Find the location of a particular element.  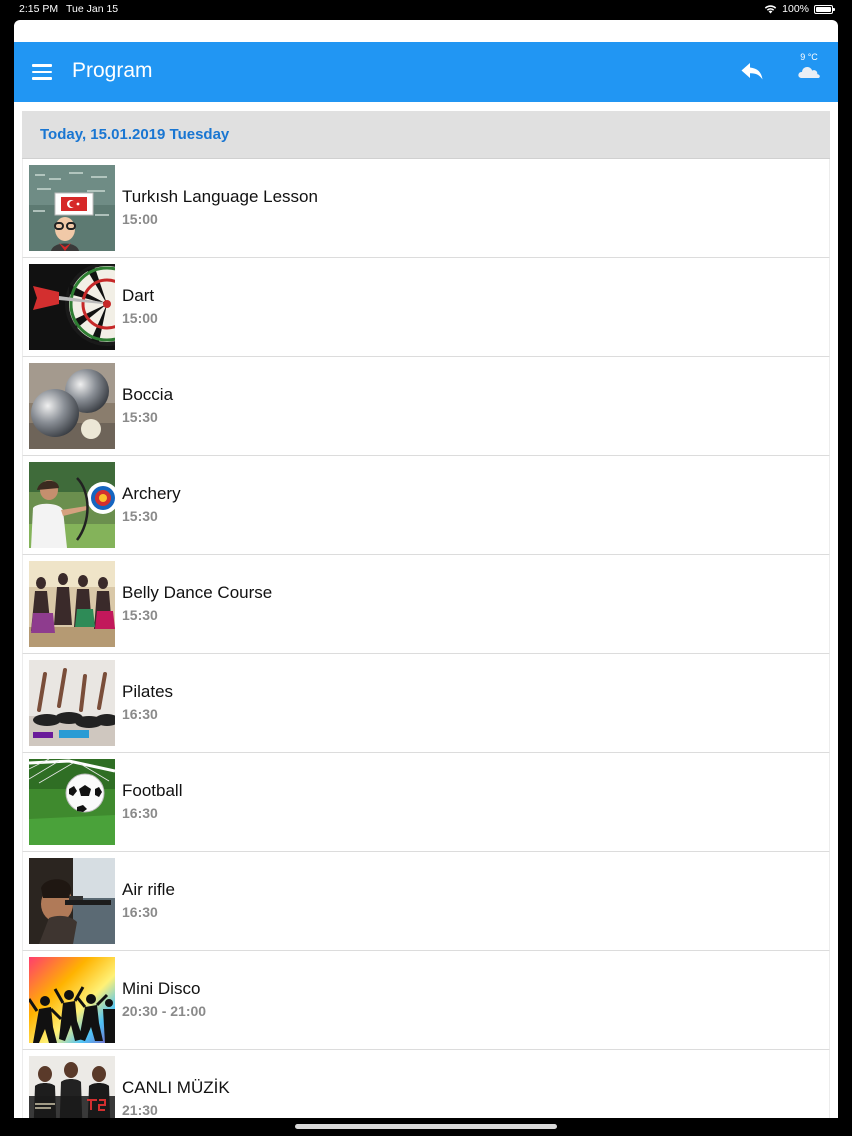

wifi-icon is located at coordinates (770, 9).